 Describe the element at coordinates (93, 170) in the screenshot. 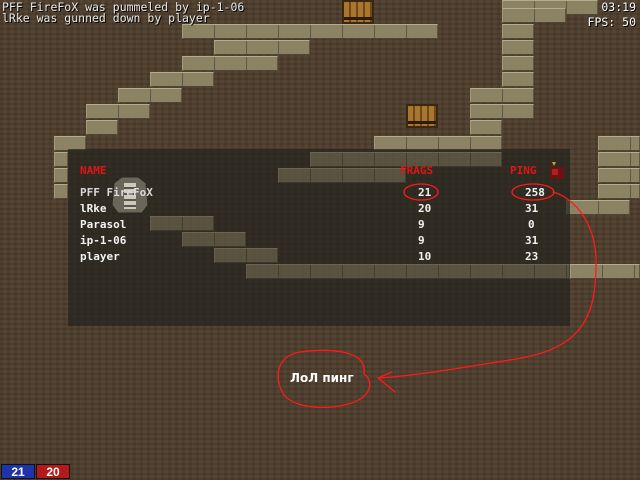

I see `scoreboard-header-name: NAME` at that location.